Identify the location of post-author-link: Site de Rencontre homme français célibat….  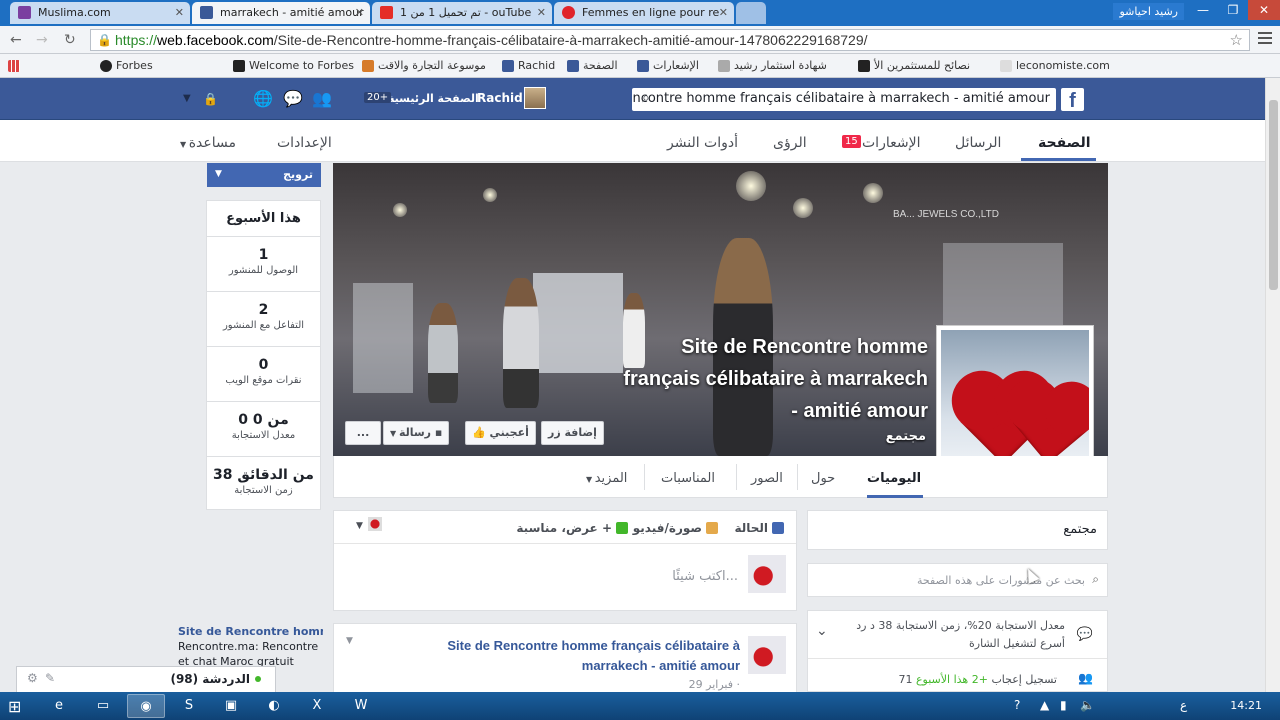
(575, 656).